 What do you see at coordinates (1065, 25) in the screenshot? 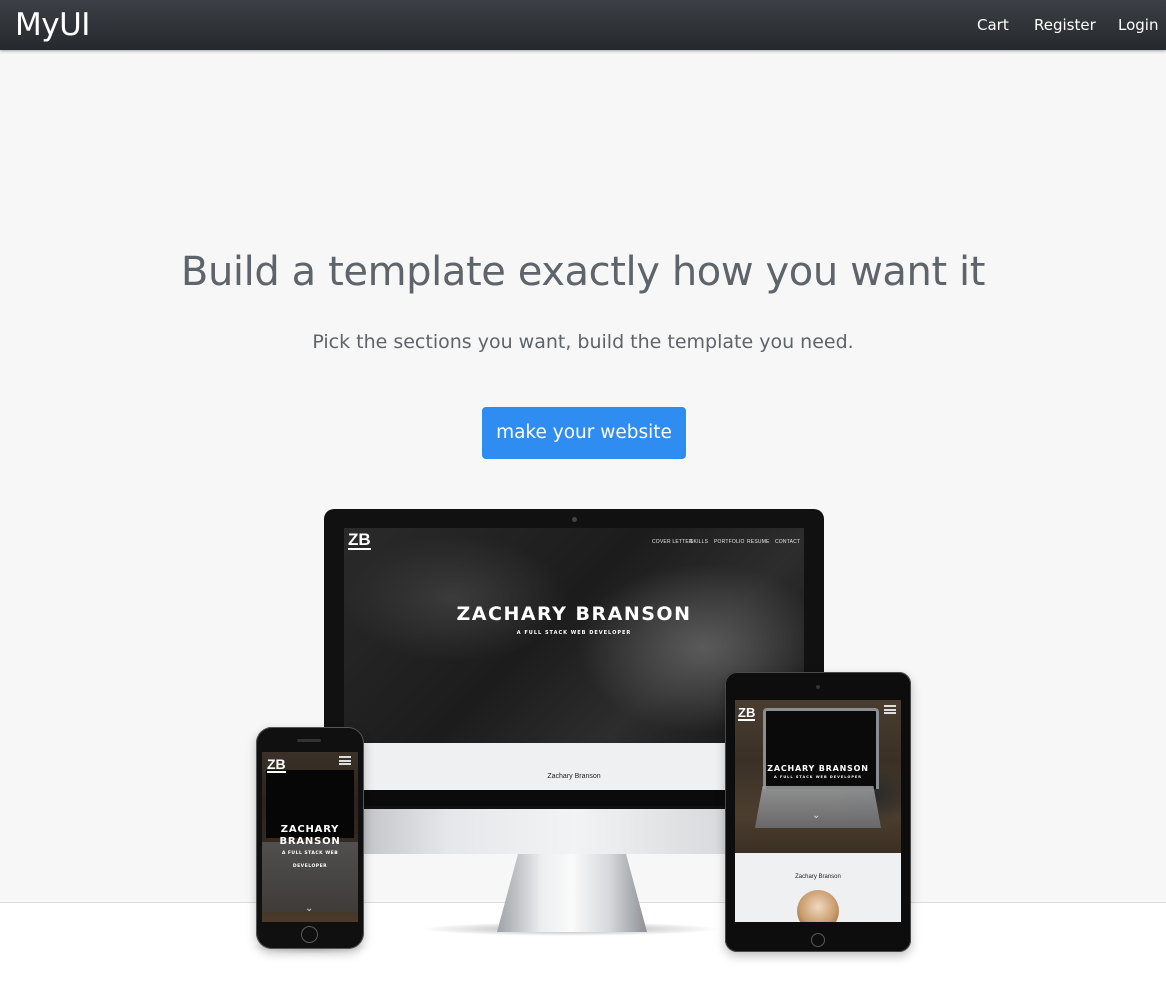
I see `nav-link-register: Register` at bounding box center [1065, 25].